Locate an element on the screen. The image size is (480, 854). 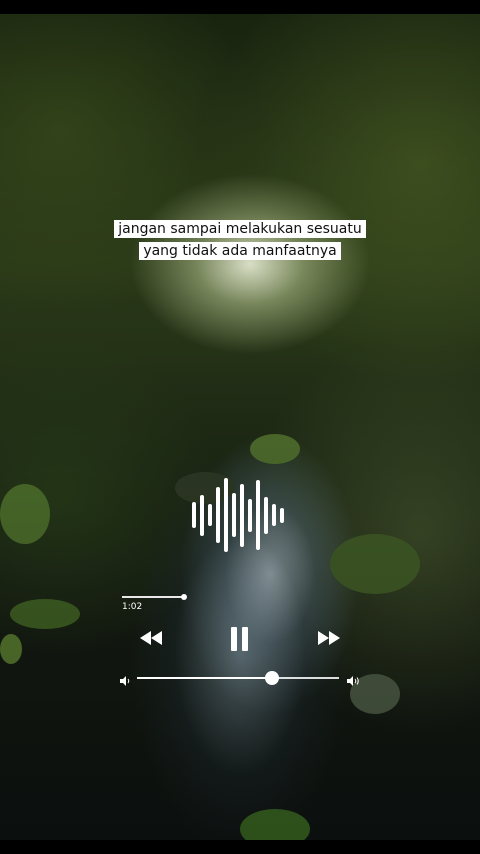
volume-high-glyph is located at coordinates (353, 681).